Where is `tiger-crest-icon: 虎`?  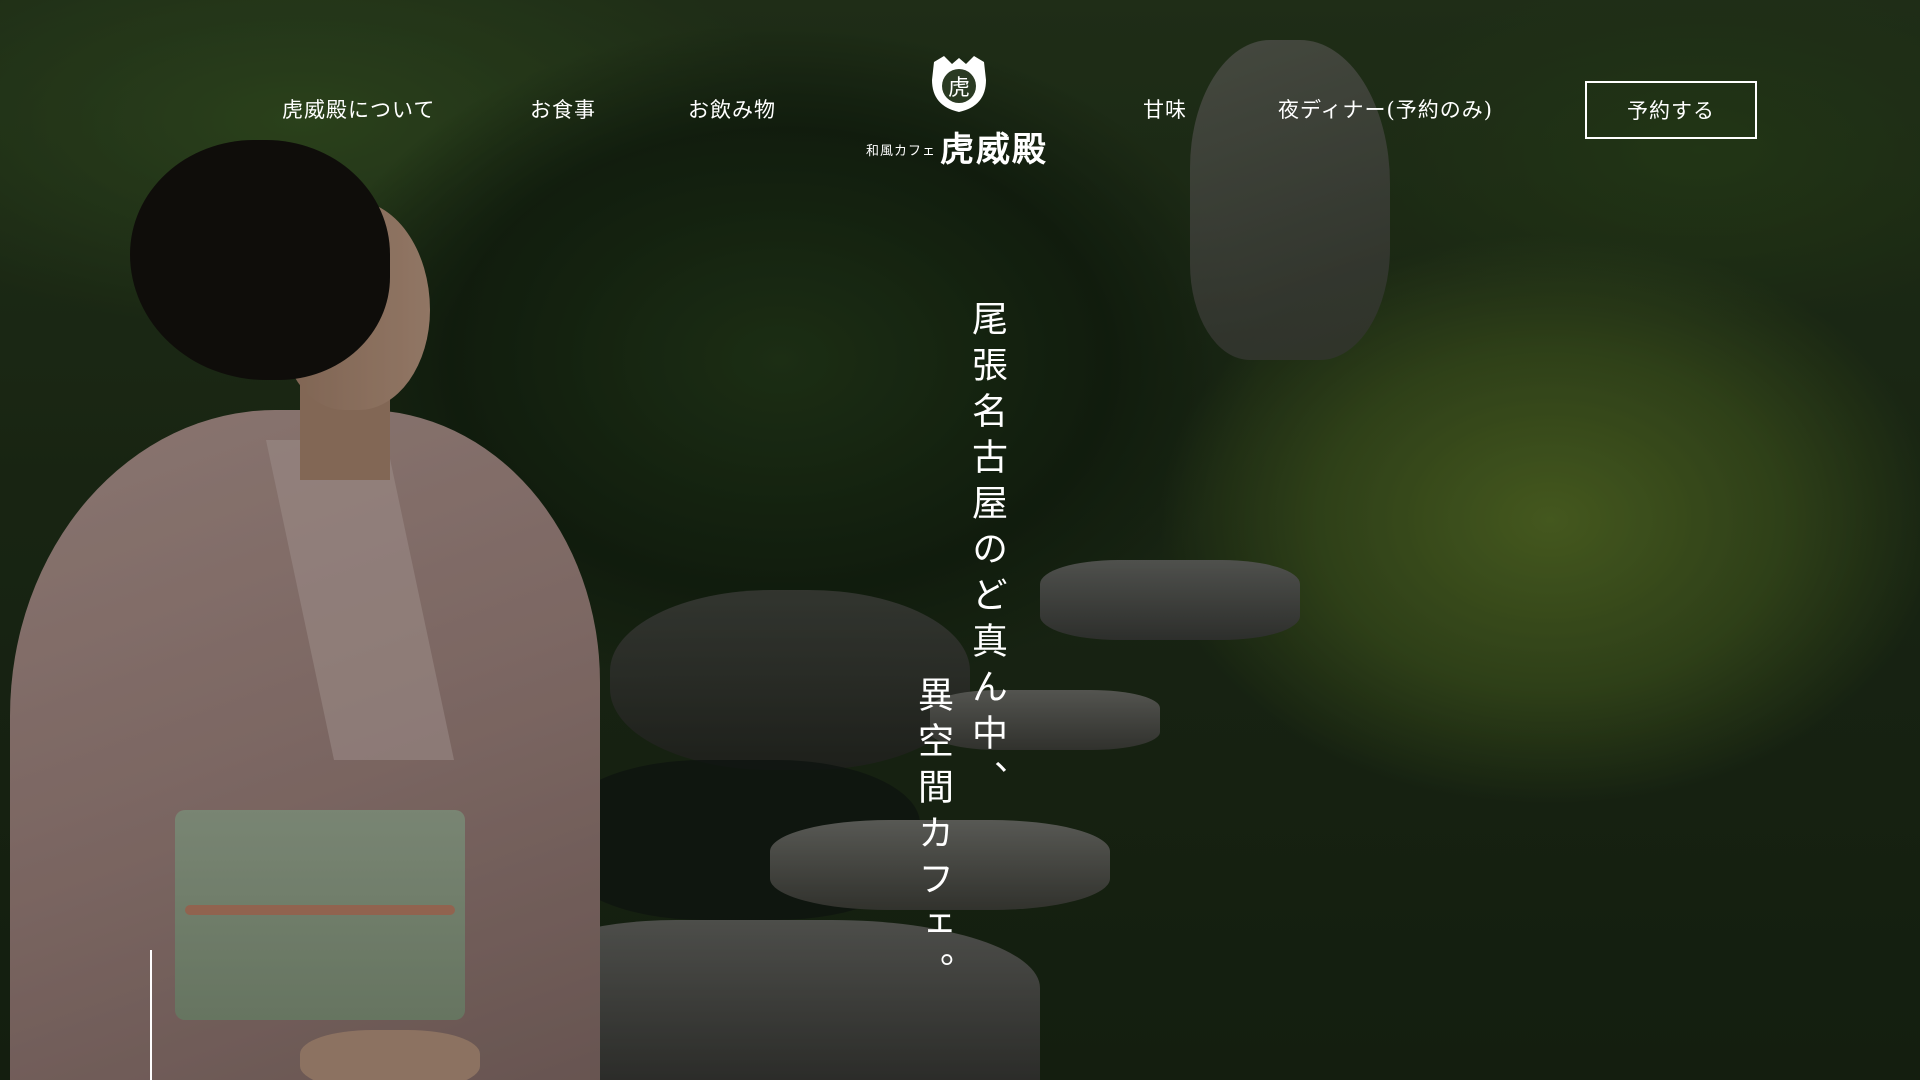 tiger-crest-icon: 虎 is located at coordinates (959, 84).